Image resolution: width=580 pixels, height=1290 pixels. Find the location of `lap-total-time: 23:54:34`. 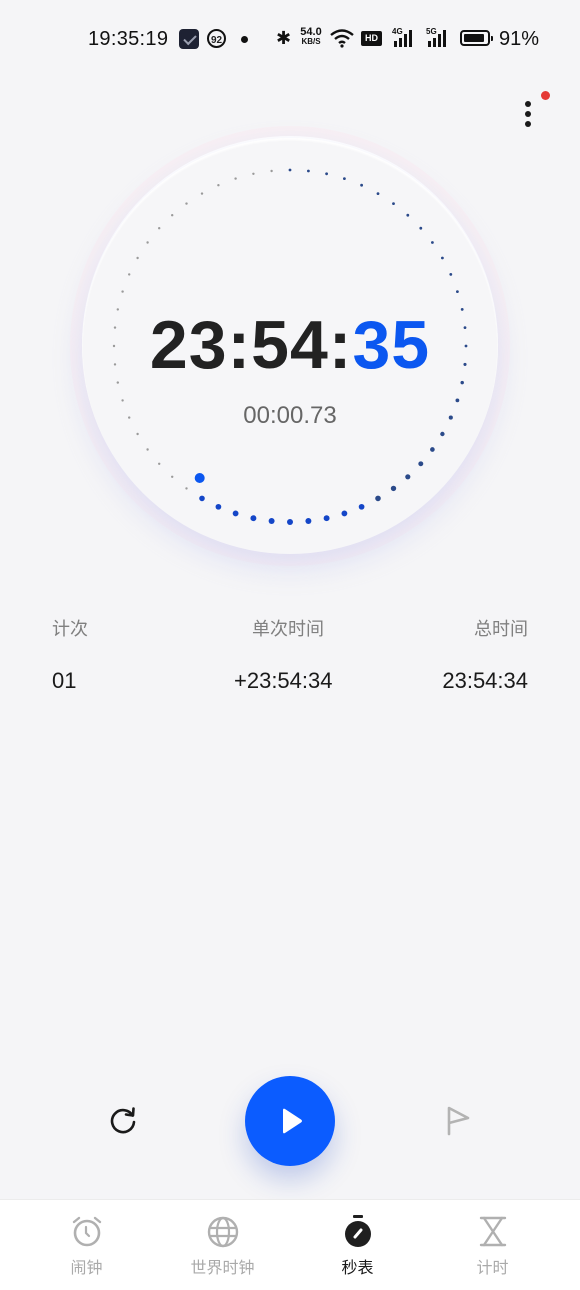

lap-total-time: 23:54:34 is located at coordinates (485, 680).